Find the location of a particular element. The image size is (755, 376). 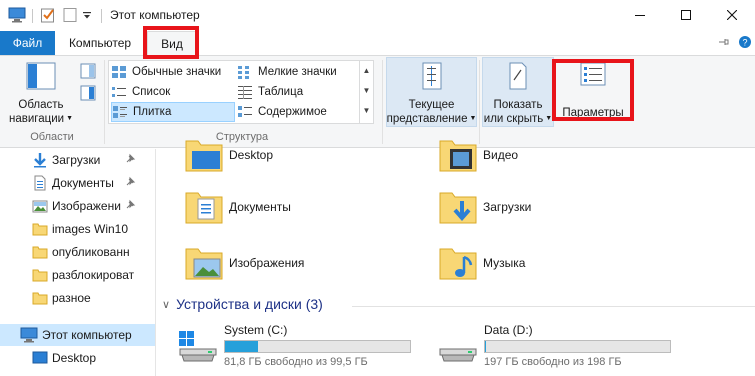

minimize-icon is located at coordinates (640, 16).